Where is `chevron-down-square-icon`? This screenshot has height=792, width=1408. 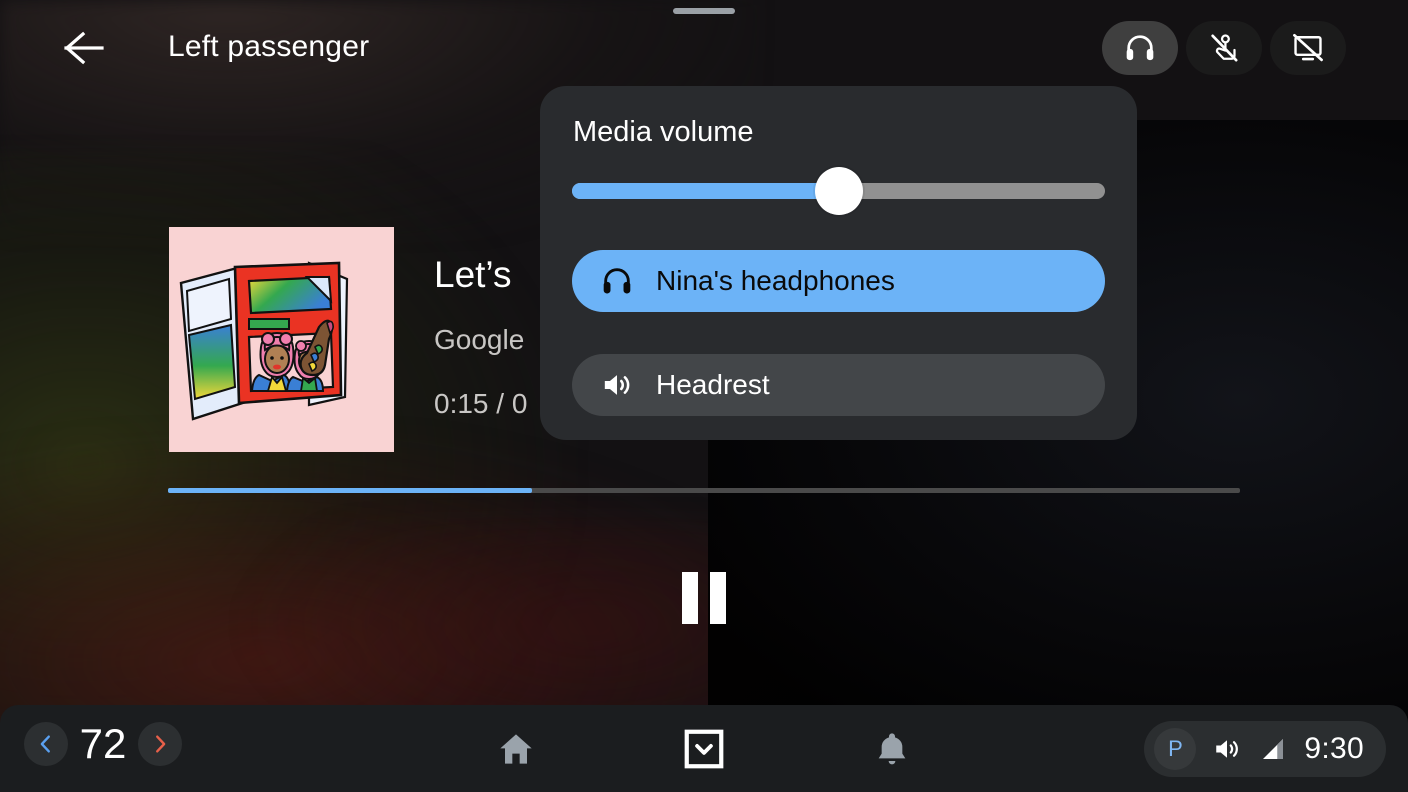
chevron-down-square-icon is located at coordinates (704, 749).